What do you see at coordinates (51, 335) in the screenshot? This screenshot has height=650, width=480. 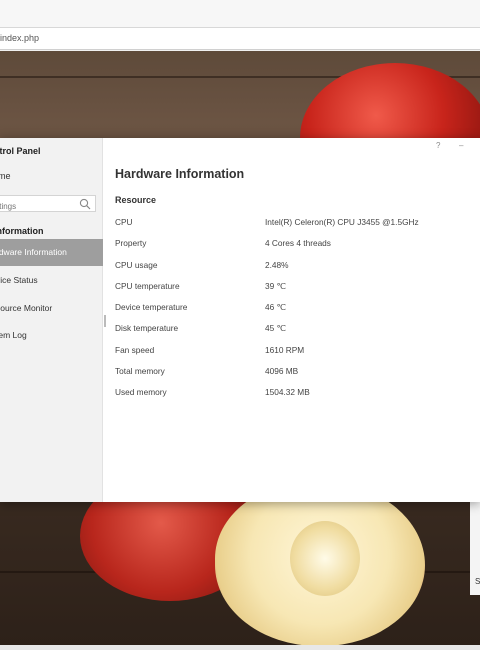 I see `sidebar-item-system-log: tem Log` at bounding box center [51, 335].